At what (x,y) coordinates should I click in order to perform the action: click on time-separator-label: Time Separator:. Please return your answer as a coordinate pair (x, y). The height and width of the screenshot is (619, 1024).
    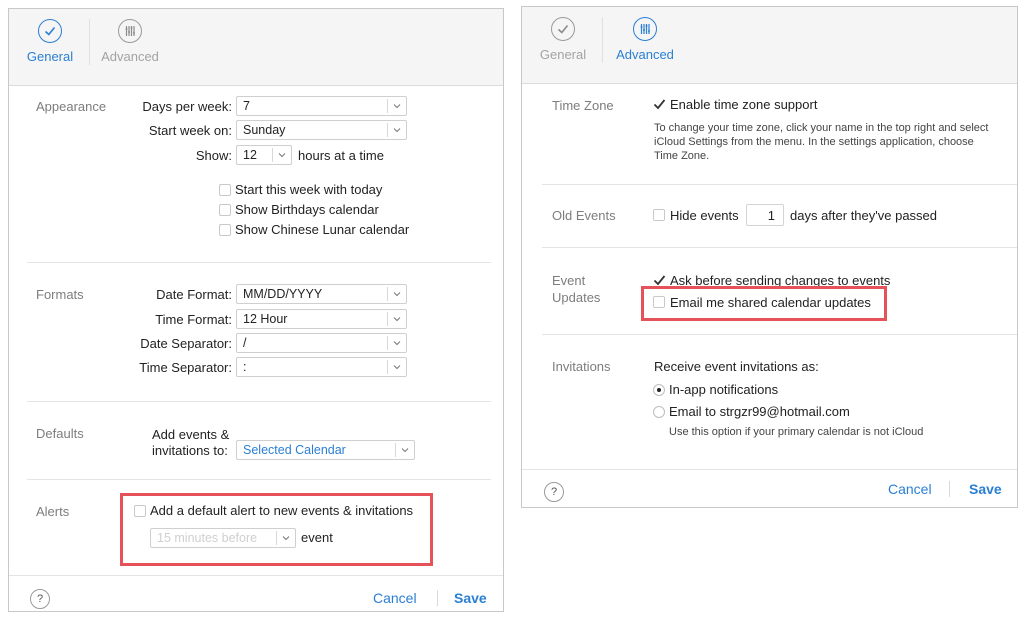
    Looking at the image, I should click on (185, 367).